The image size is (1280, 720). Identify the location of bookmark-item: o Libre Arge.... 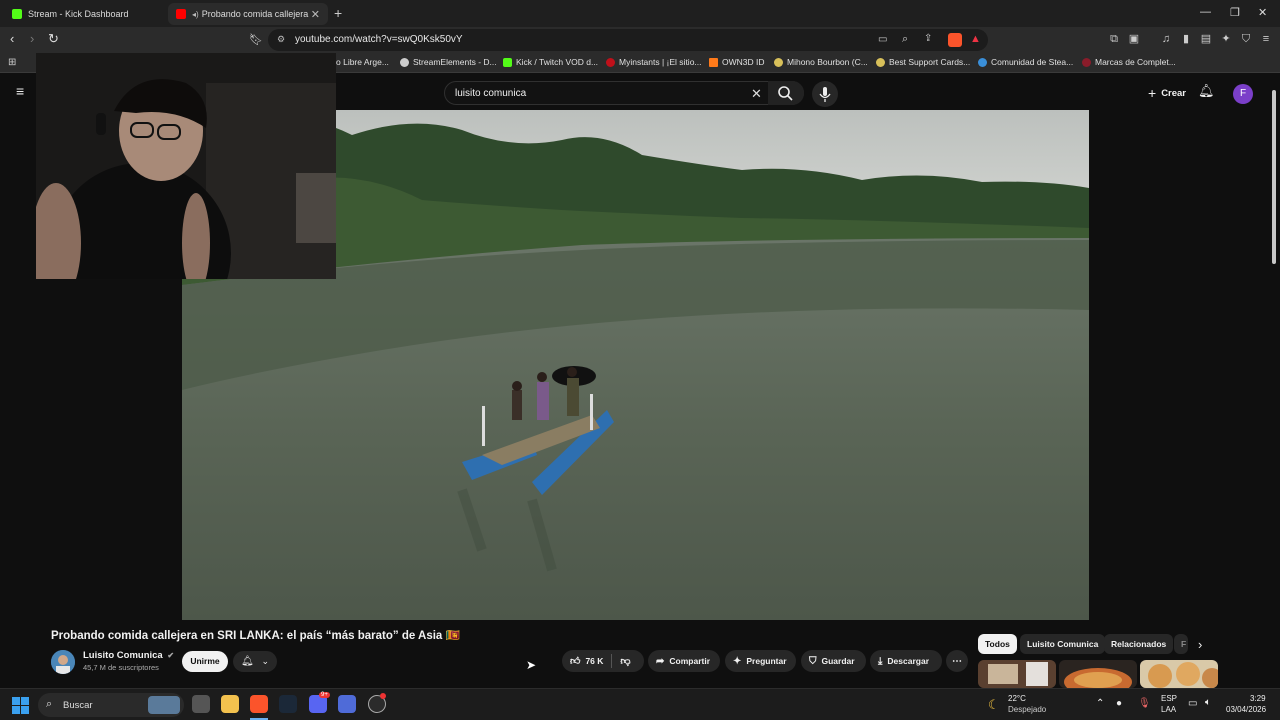
(362, 62).